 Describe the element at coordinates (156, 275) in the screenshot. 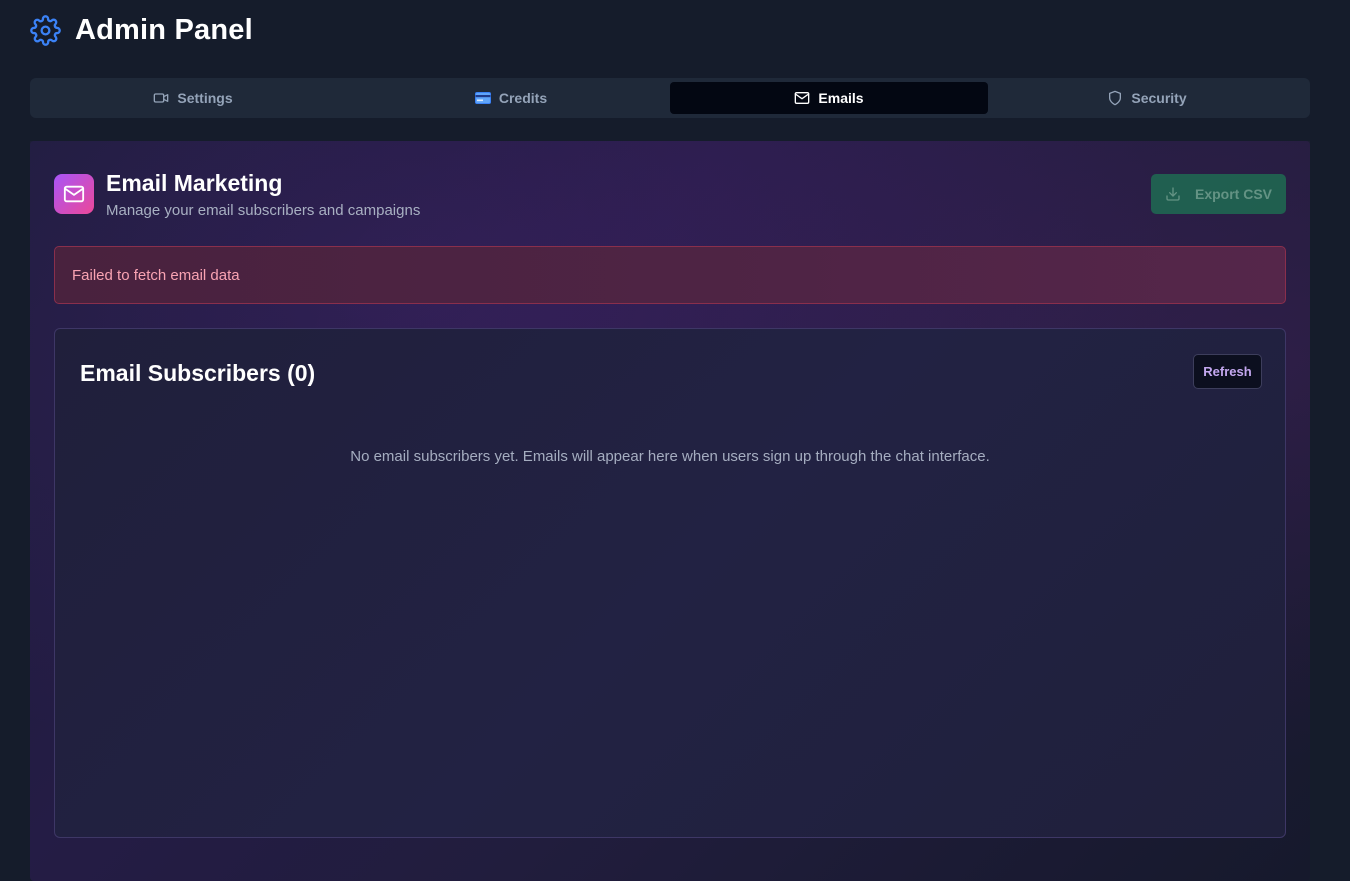

I see `error-message: Failed to fetch email data` at that location.